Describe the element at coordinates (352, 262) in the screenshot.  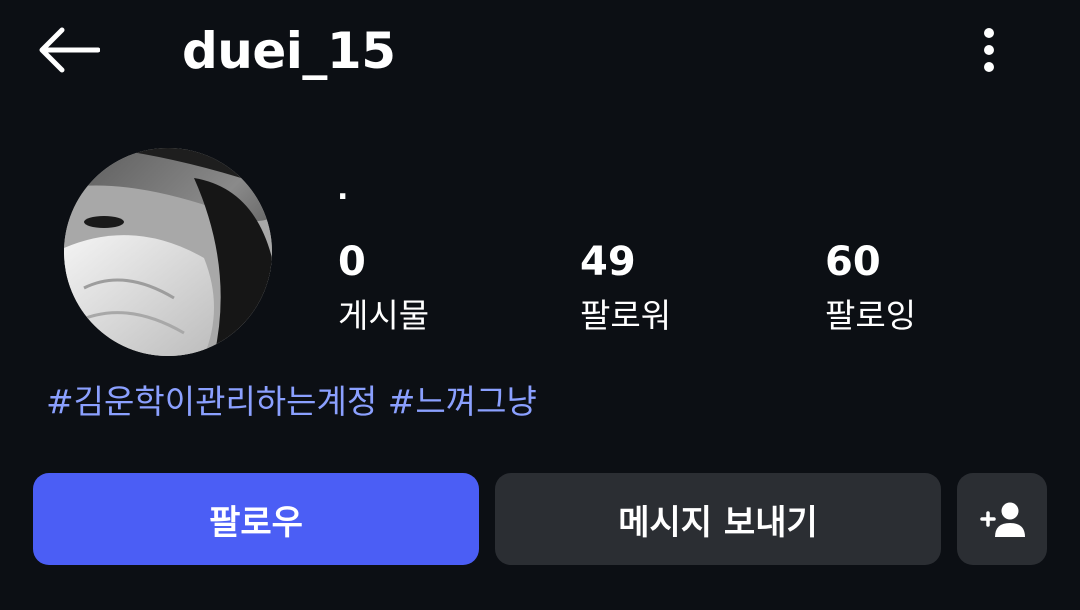
I see `posts-count: 0` at that location.